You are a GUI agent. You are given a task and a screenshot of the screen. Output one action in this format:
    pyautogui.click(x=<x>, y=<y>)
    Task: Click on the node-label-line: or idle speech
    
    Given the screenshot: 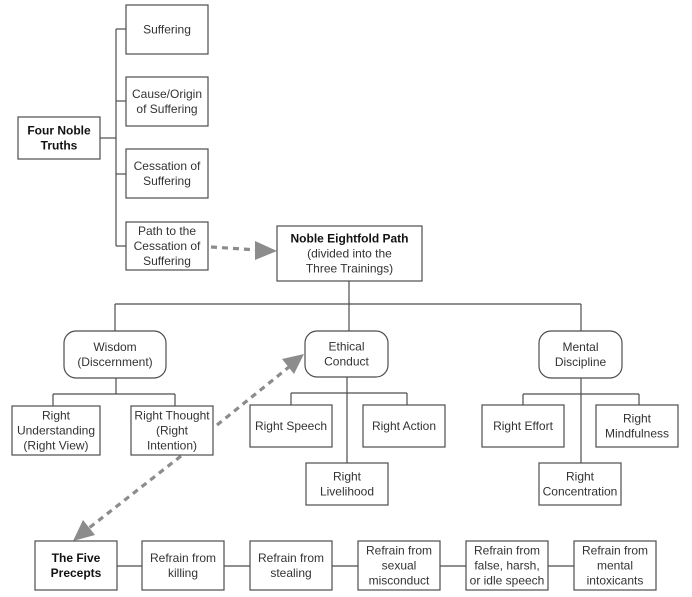 What is the action you would take?
    pyautogui.click(x=507, y=581)
    